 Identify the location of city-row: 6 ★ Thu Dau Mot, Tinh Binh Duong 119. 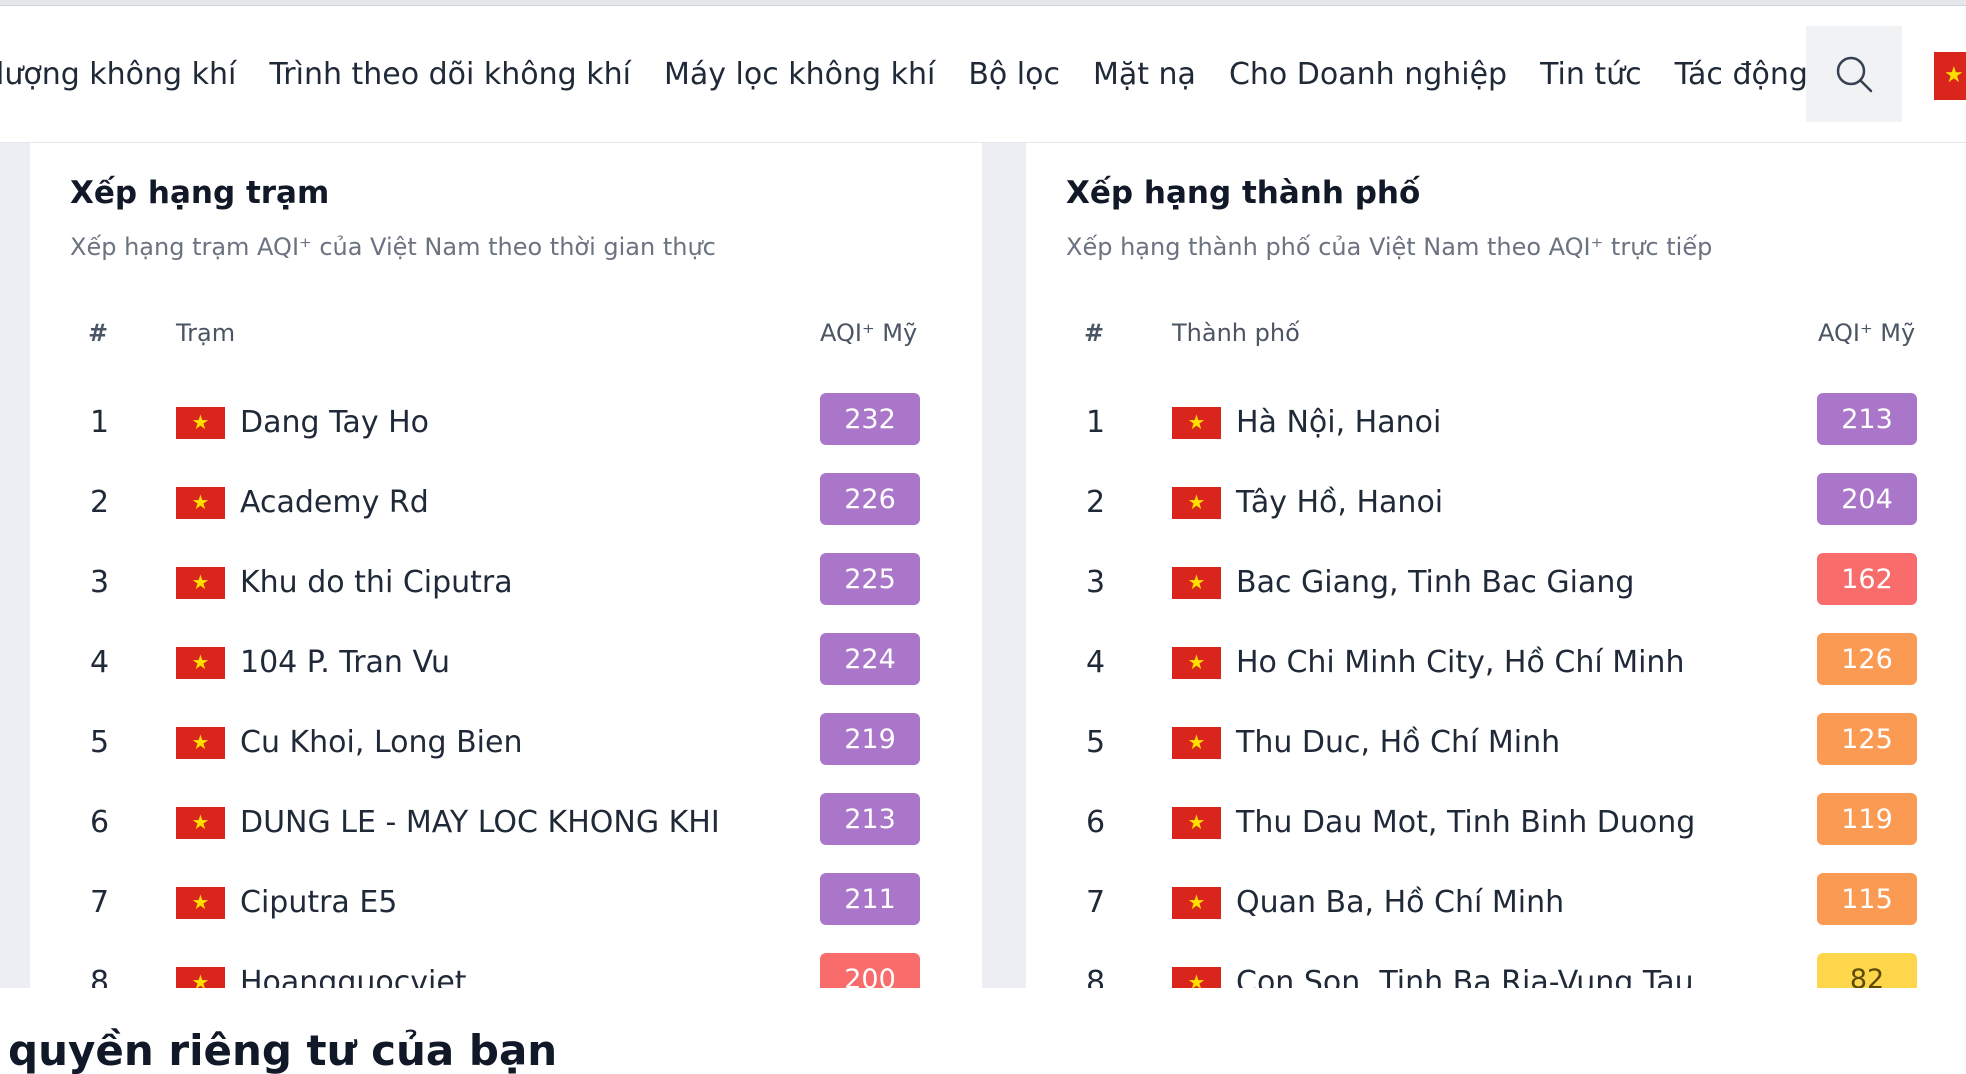
(1496, 825).